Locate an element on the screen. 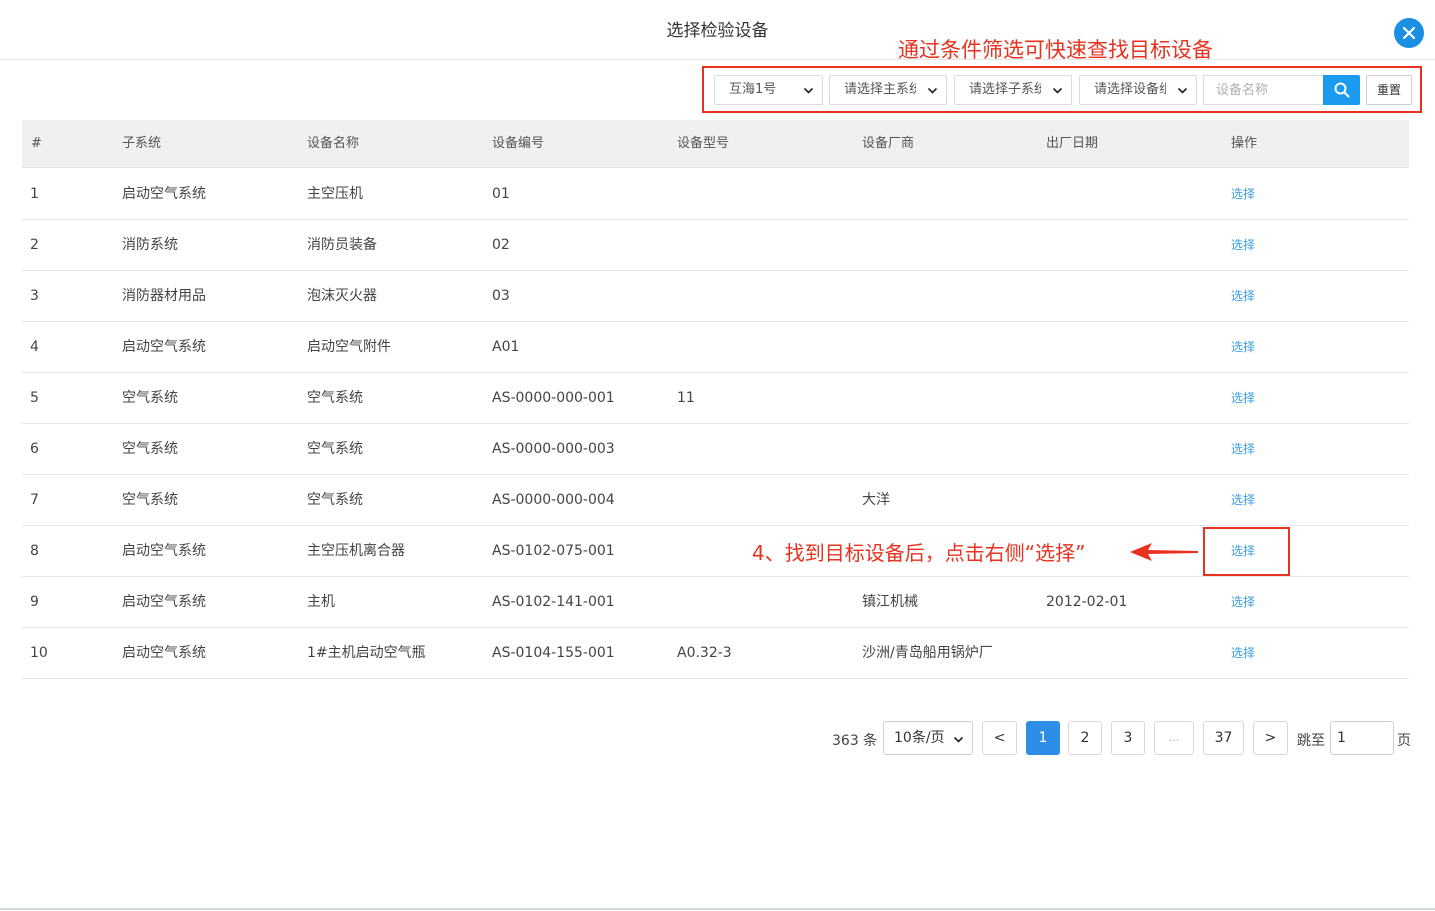 Image resolution: width=1435 pixels, height=911 pixels. table-row: 5 空气系统 空气系统 AS-0000-000-001 11 选择 is located at coordinates (715, 398).